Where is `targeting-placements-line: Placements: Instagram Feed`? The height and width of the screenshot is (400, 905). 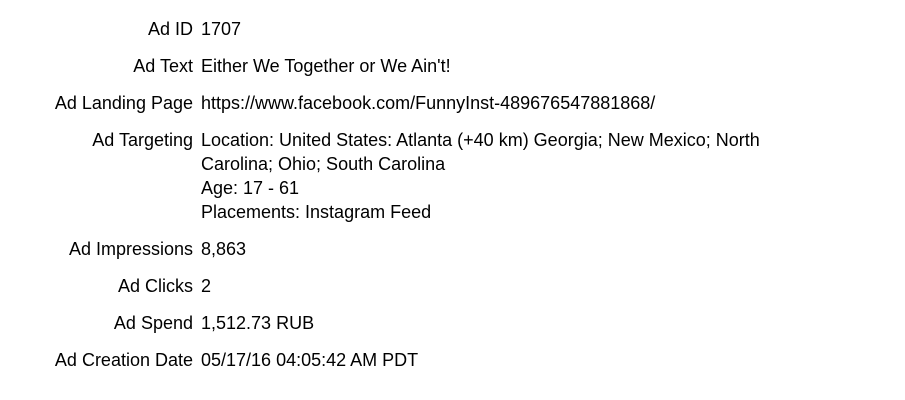
targeting-placements-line: Placements: Instagram Feed is located at coordinates (316, 212).